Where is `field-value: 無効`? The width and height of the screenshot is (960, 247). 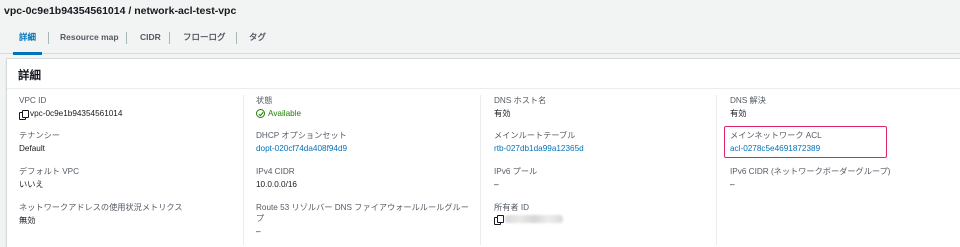
field-value: 無効 is located at coordinates (27, 220).